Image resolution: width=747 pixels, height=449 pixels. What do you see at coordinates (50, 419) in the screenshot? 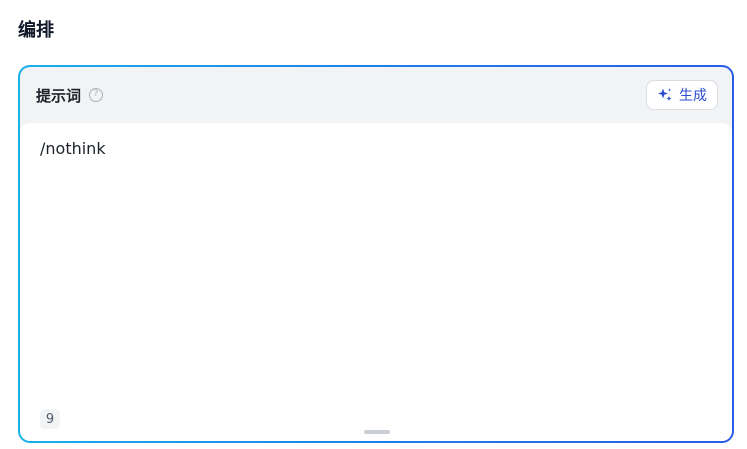
I see `char-count-badge: 9` at bounding box center [50, 419].